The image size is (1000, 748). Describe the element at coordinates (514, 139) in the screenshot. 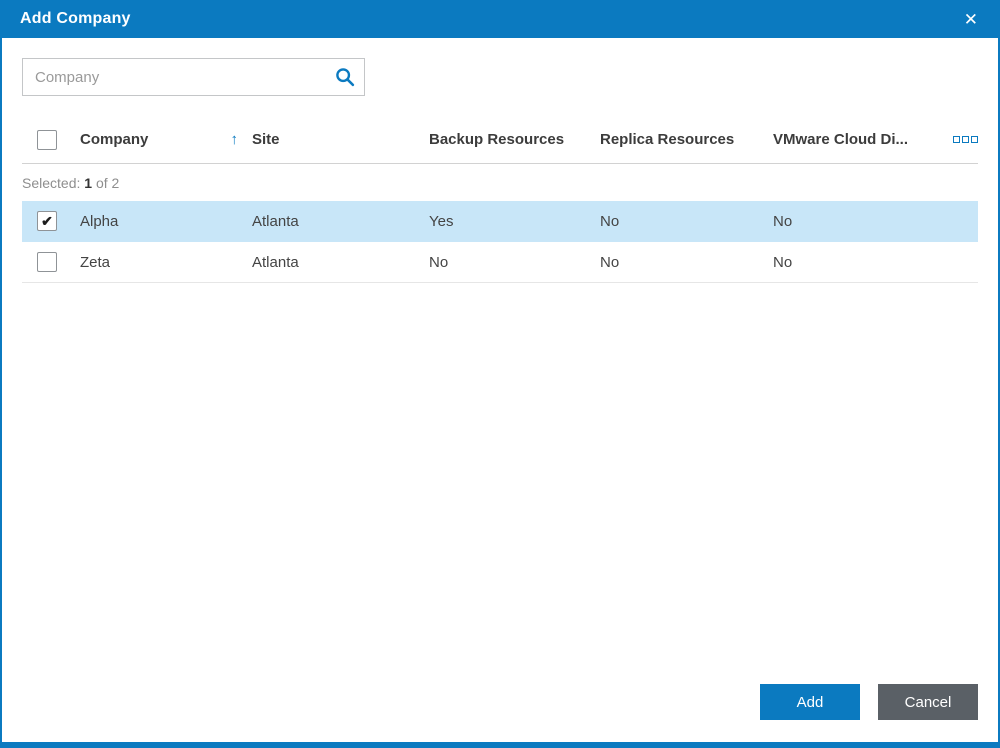

I see `column-header-backup-resources: Backup Resources` at that location.